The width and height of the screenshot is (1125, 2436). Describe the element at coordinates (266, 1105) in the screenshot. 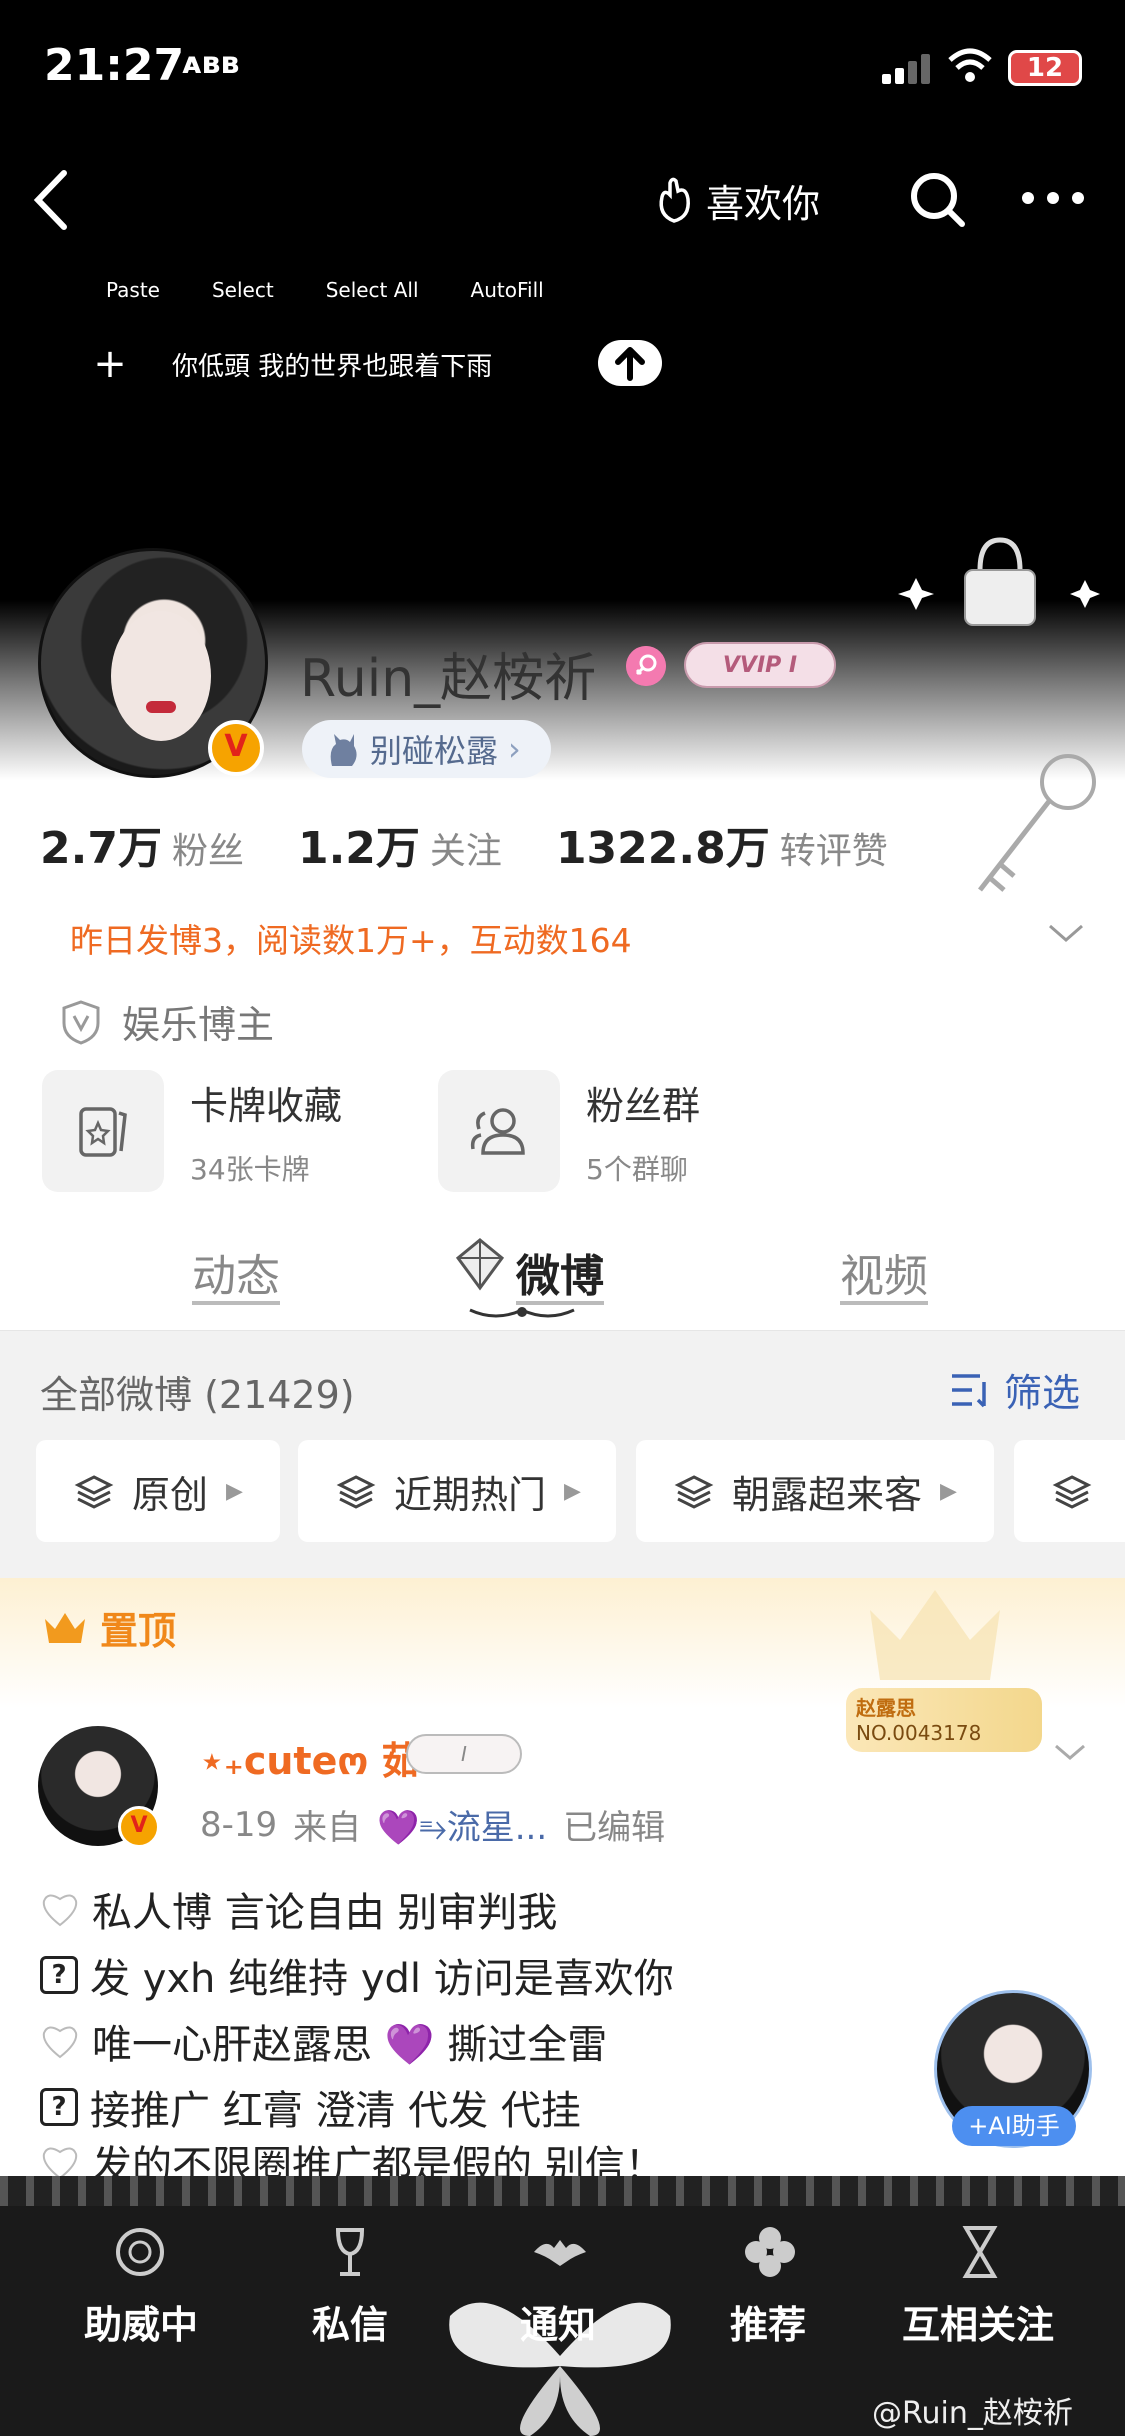

I see `card-collection-title: 卡牌收藏` at that location.